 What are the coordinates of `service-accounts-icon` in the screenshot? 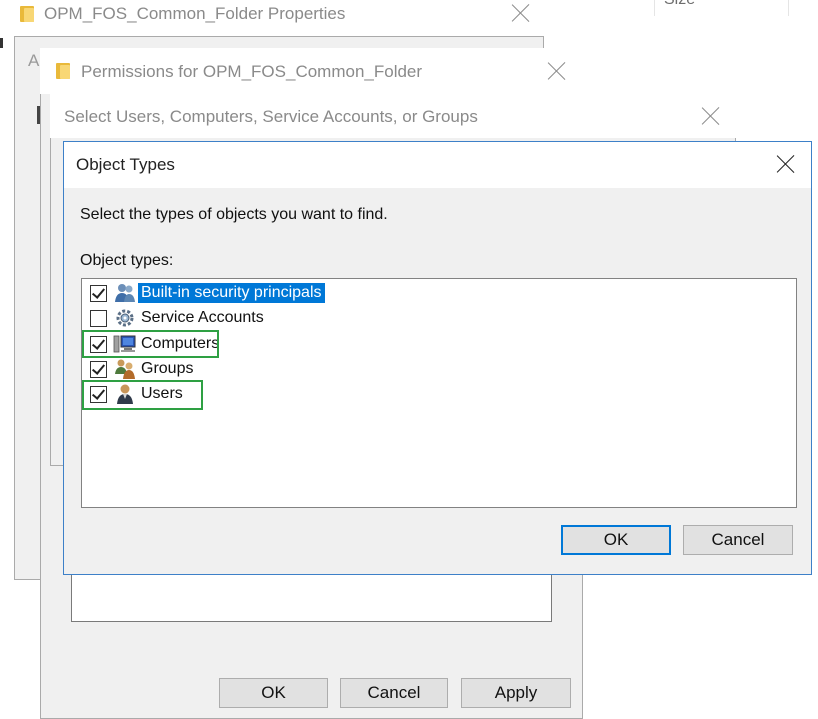 It's located at (125, 318).